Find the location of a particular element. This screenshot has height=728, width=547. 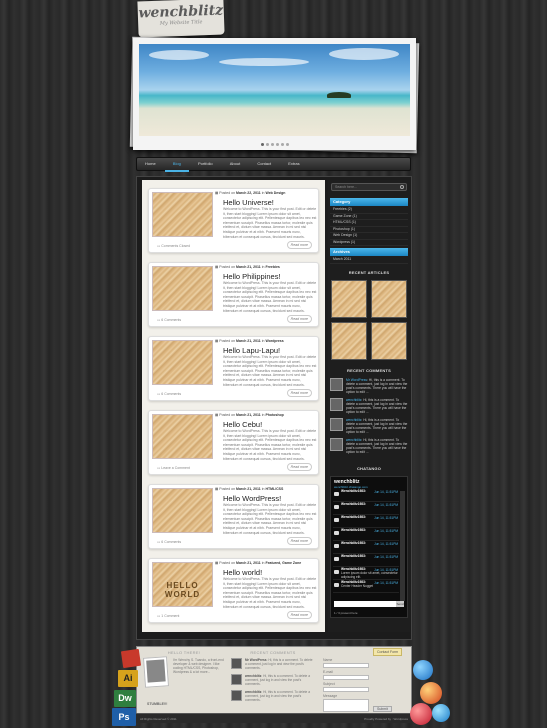

nav-about: About is located at coordinates (235, 164).